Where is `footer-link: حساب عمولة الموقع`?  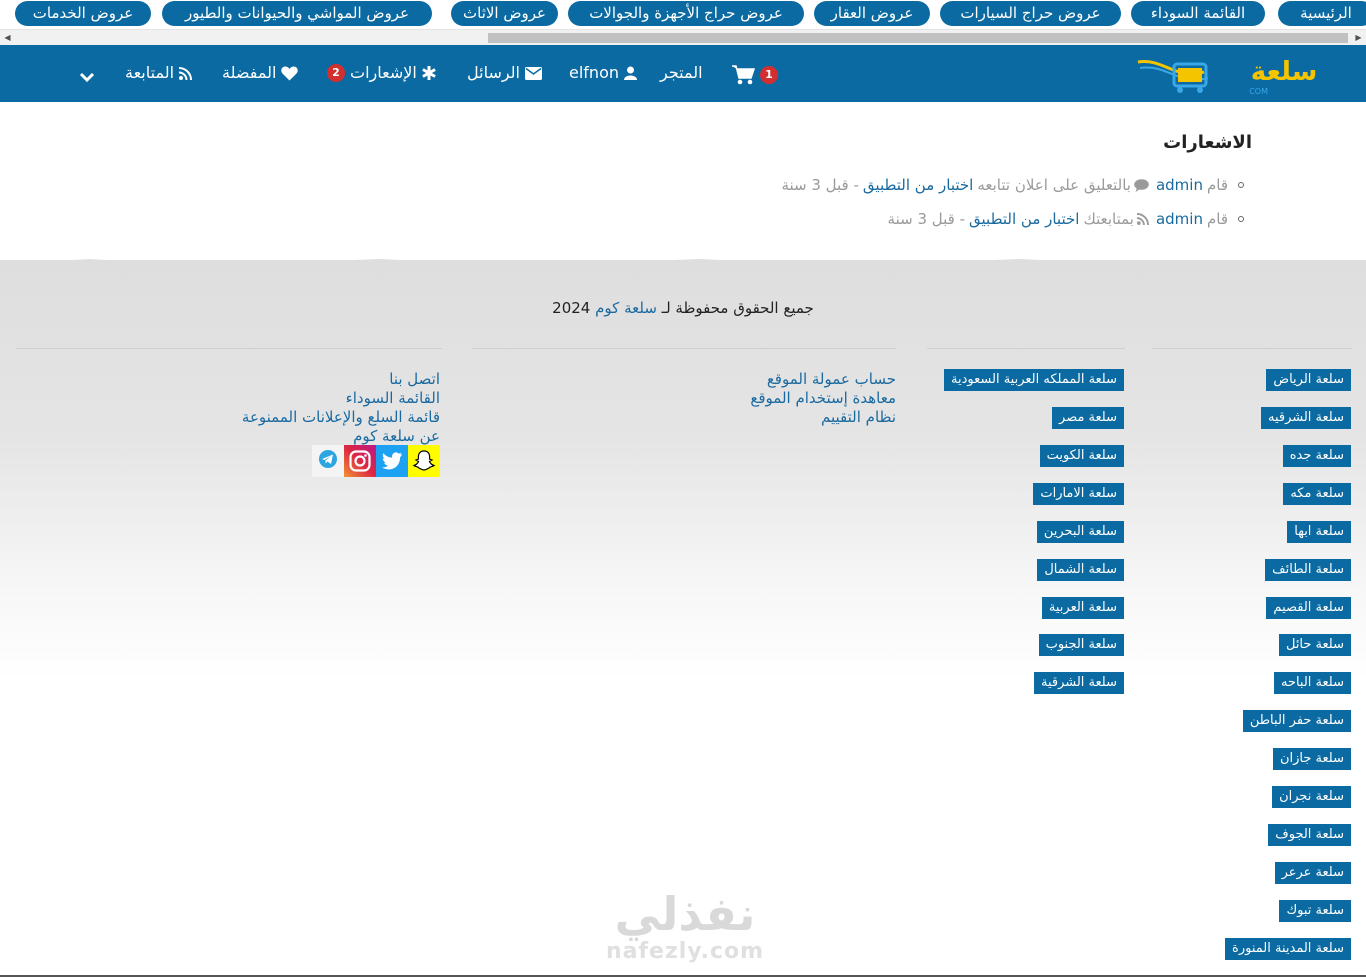 footer-link: حساب عمولة الموقع is located at coordinates (831, 379).